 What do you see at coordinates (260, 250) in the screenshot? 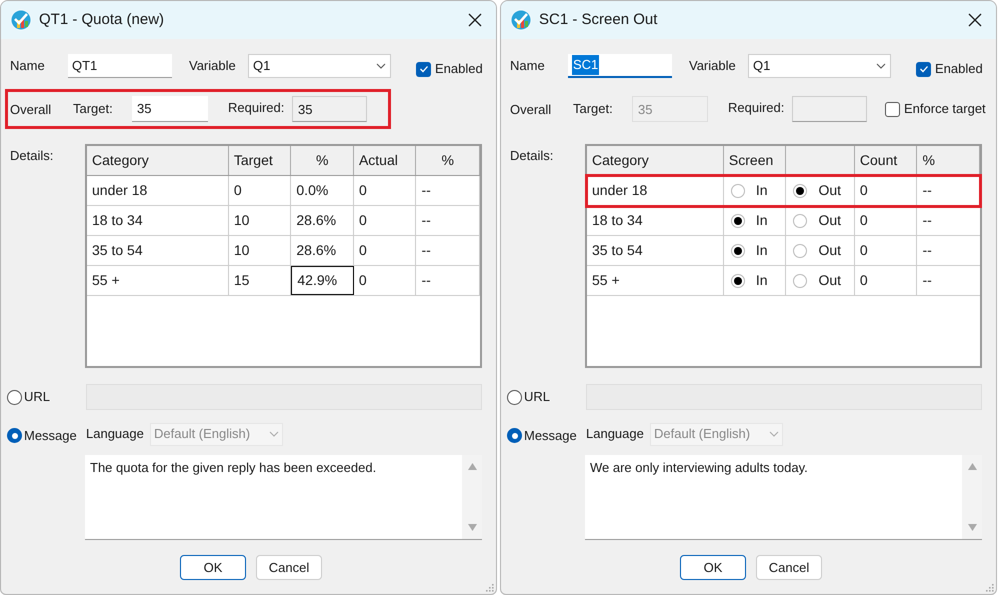
I see `table-cell: 10` at bounding box center [260, 250].